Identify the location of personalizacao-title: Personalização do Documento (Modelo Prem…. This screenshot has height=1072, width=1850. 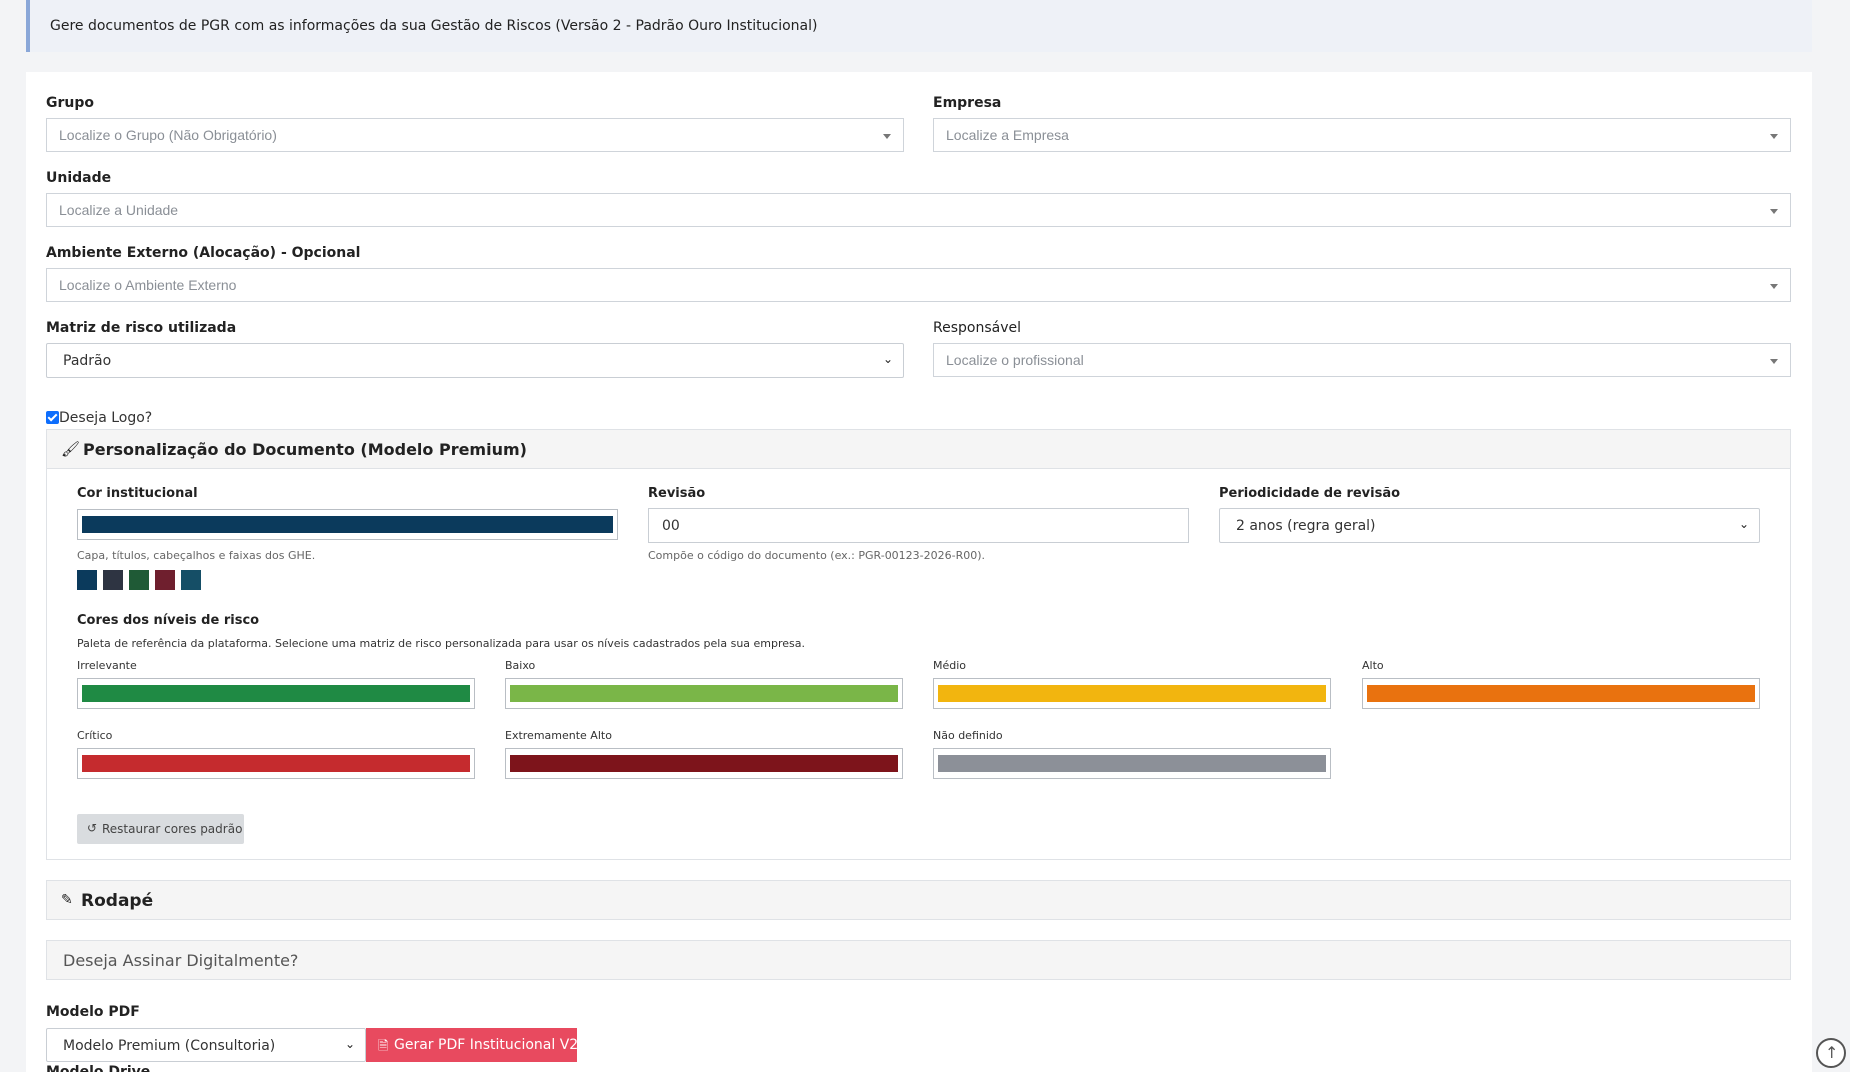
(305, 449).